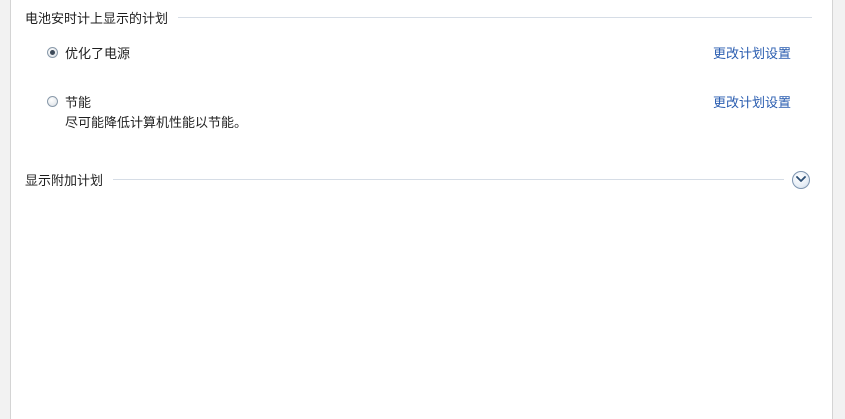 The height and width of the screenshot is (419, 845). What do you see at coordinates (78, 101) in the screenshot?
I see `plan-power-saver-name: 节能` at bounding box center [78, 101].